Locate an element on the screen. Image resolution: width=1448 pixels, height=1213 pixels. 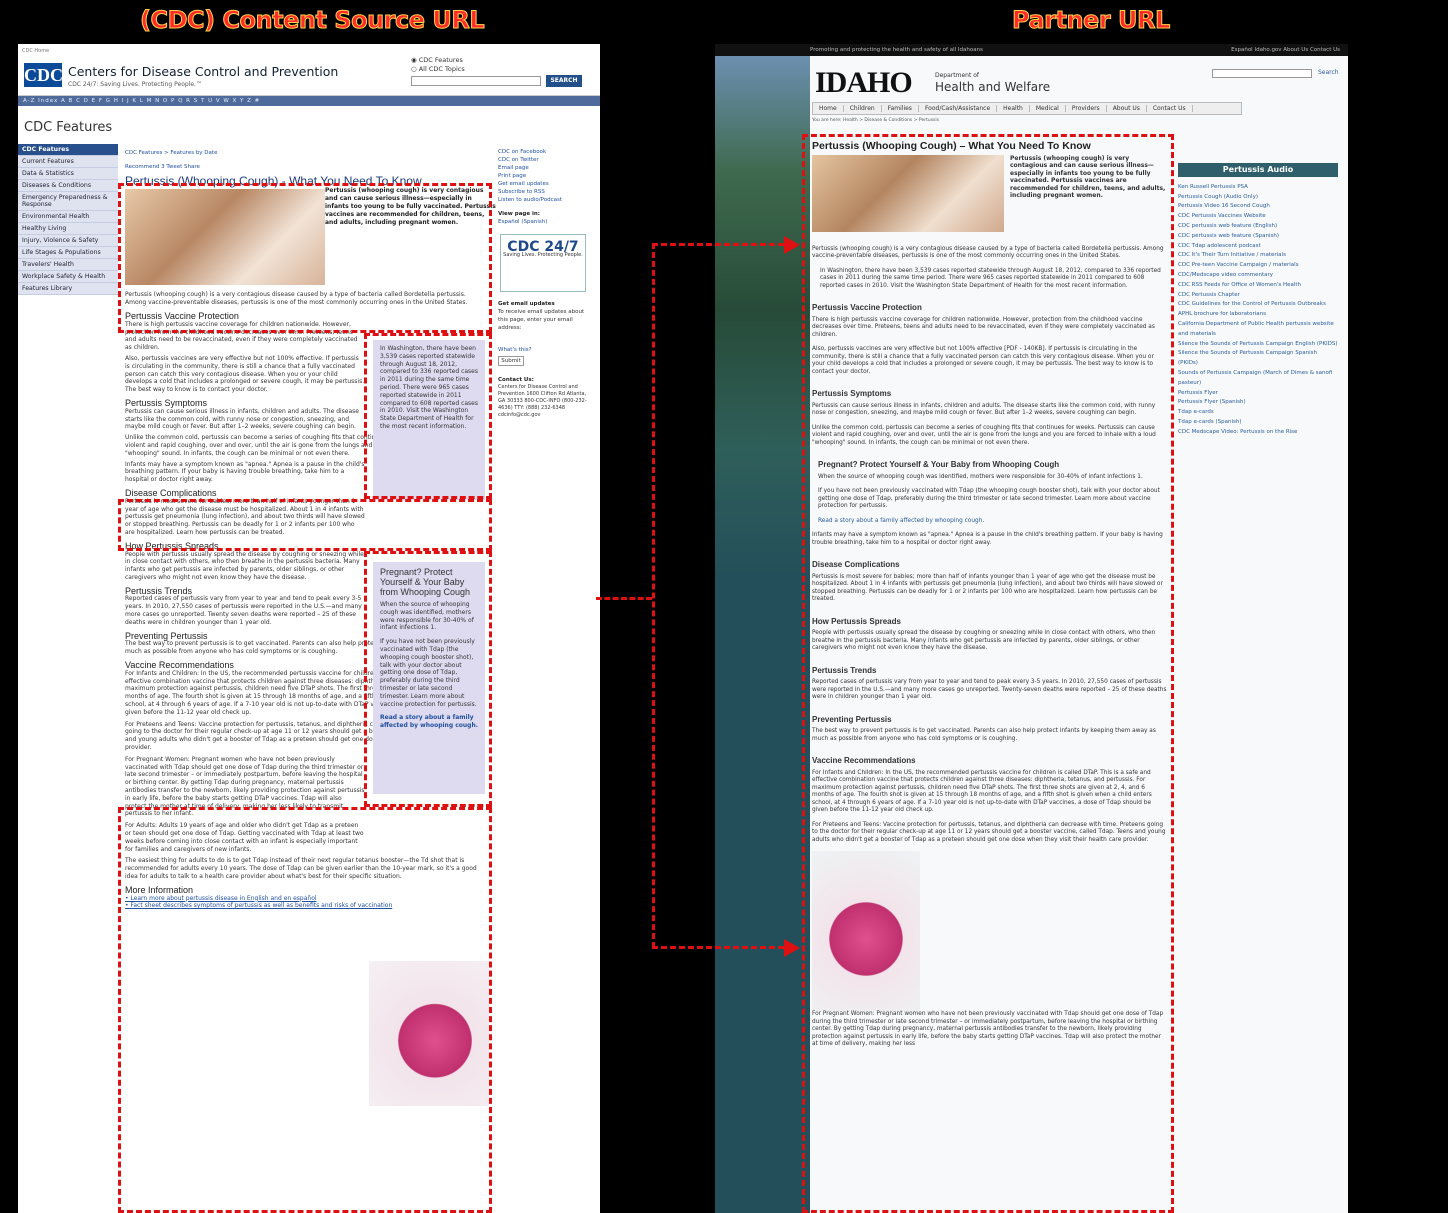
email-page-link: Email page is located at coordinates (543, 168).